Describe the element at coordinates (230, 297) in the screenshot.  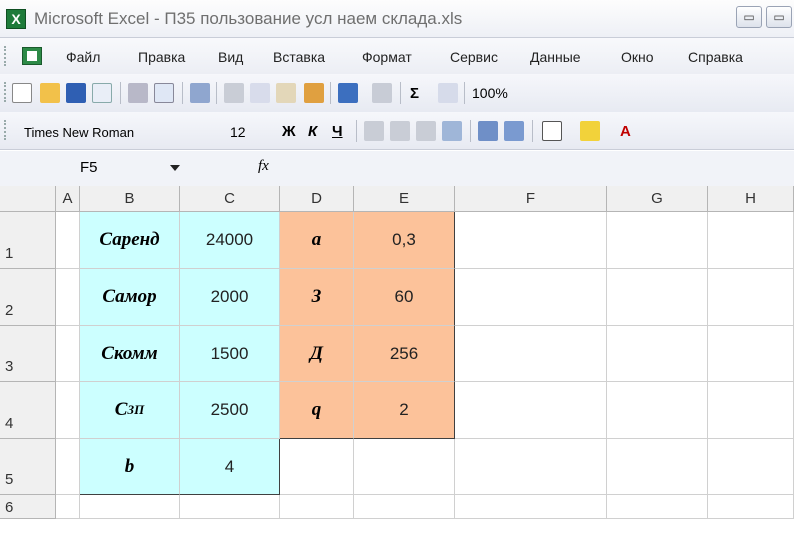
I see `cell-c2: 2000` at that location.